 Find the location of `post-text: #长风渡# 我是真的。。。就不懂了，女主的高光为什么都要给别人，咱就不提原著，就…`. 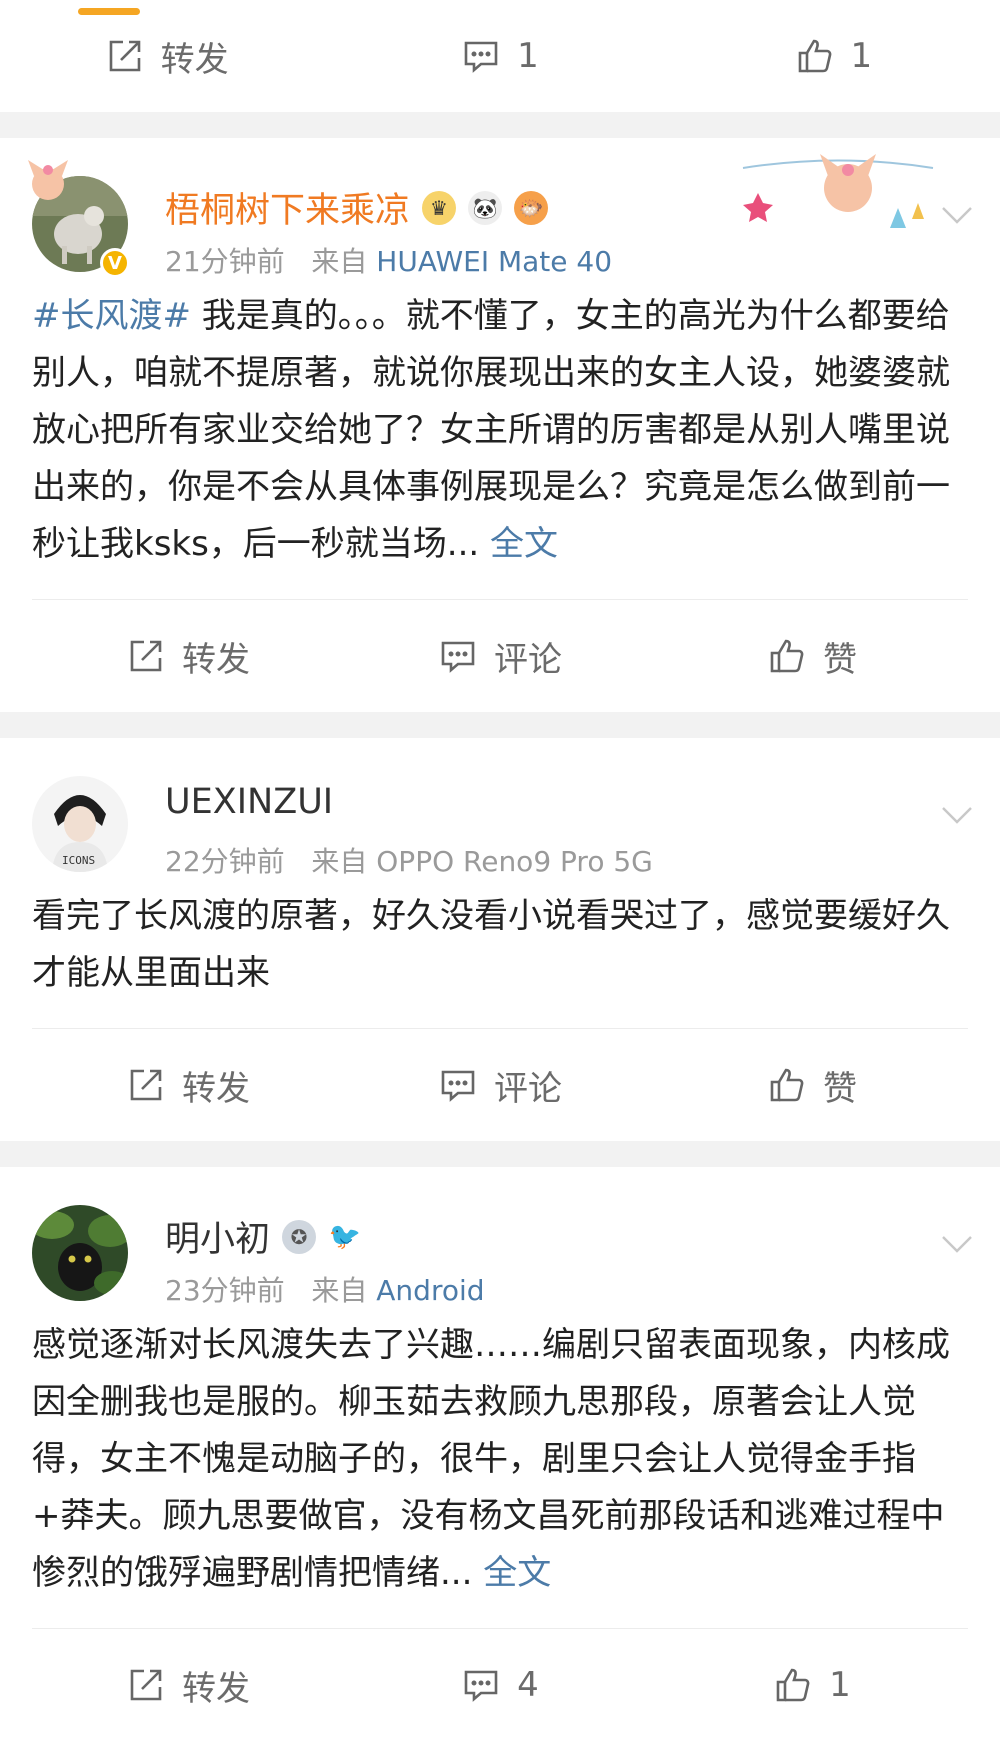

post-text: #长风渡# 我是真的。。。就不懂了，女主的高光为什么都要给别人，咱就不提原著，就… is located at coordinates (491, 430).